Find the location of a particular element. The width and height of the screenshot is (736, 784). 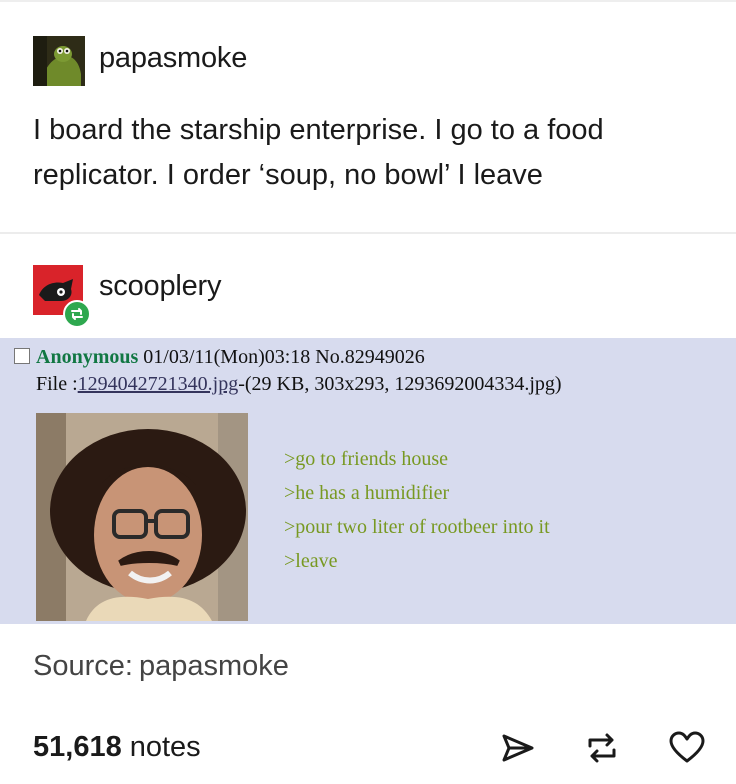

chan-checkbox is located at coordinates (22, 356).